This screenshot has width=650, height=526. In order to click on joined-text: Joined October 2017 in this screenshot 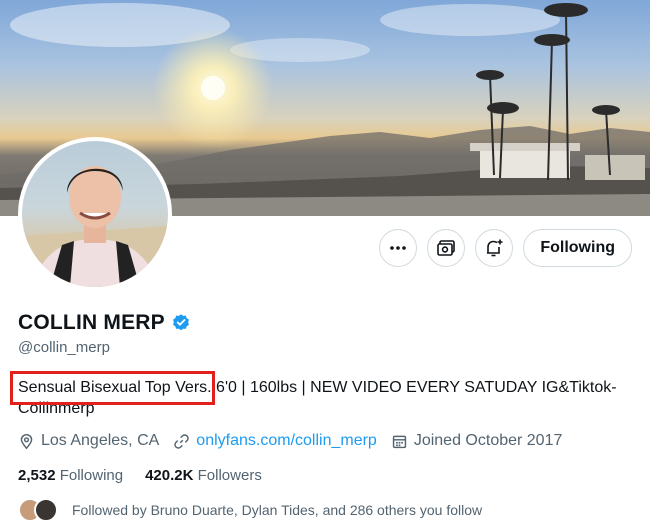, I will do `click(488, 440)`.